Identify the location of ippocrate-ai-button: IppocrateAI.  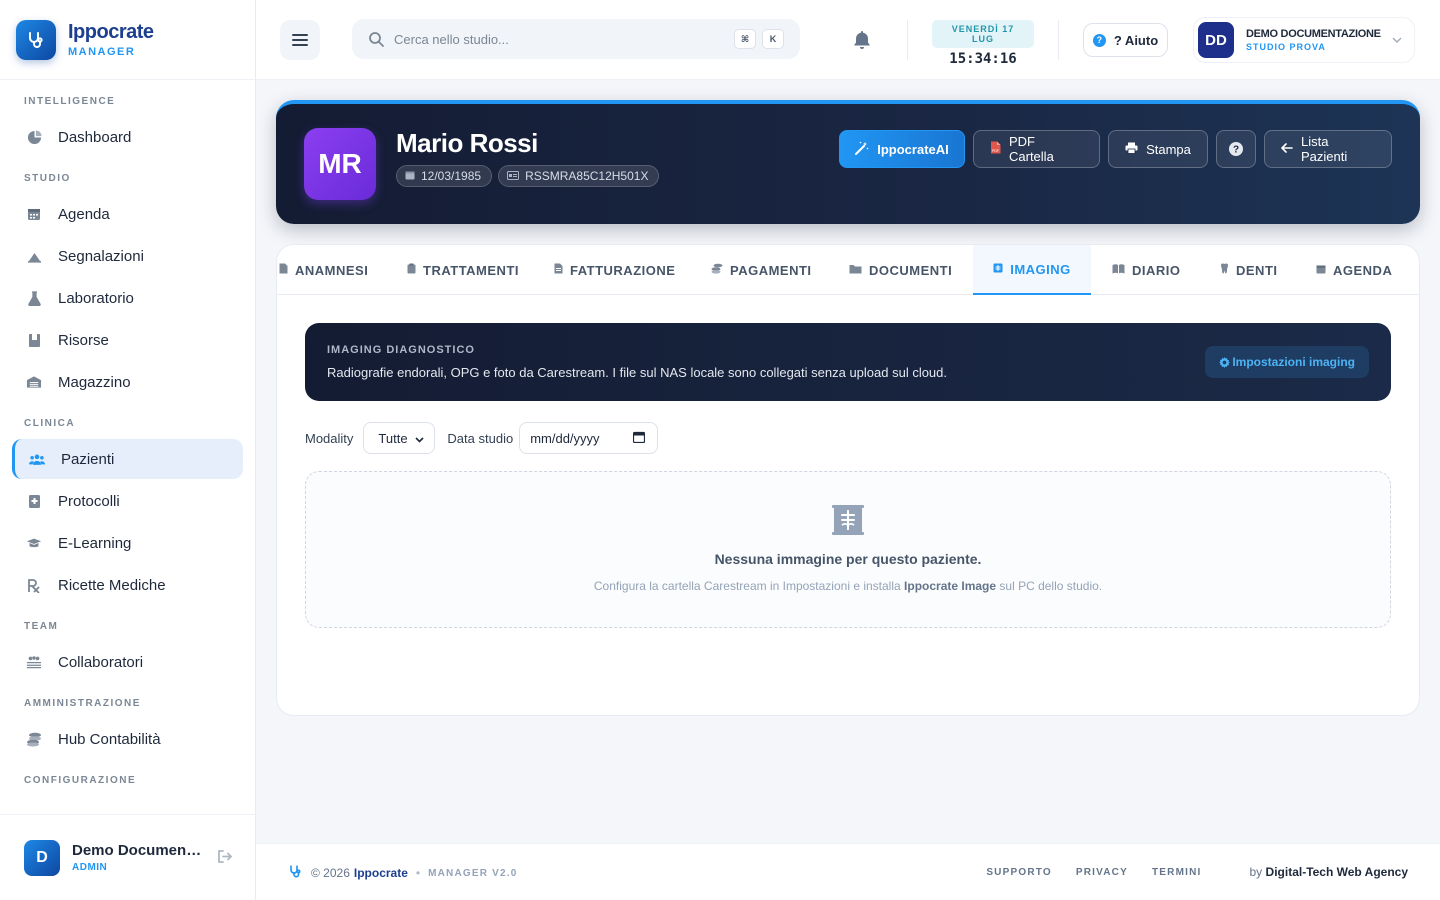
(902, 149).